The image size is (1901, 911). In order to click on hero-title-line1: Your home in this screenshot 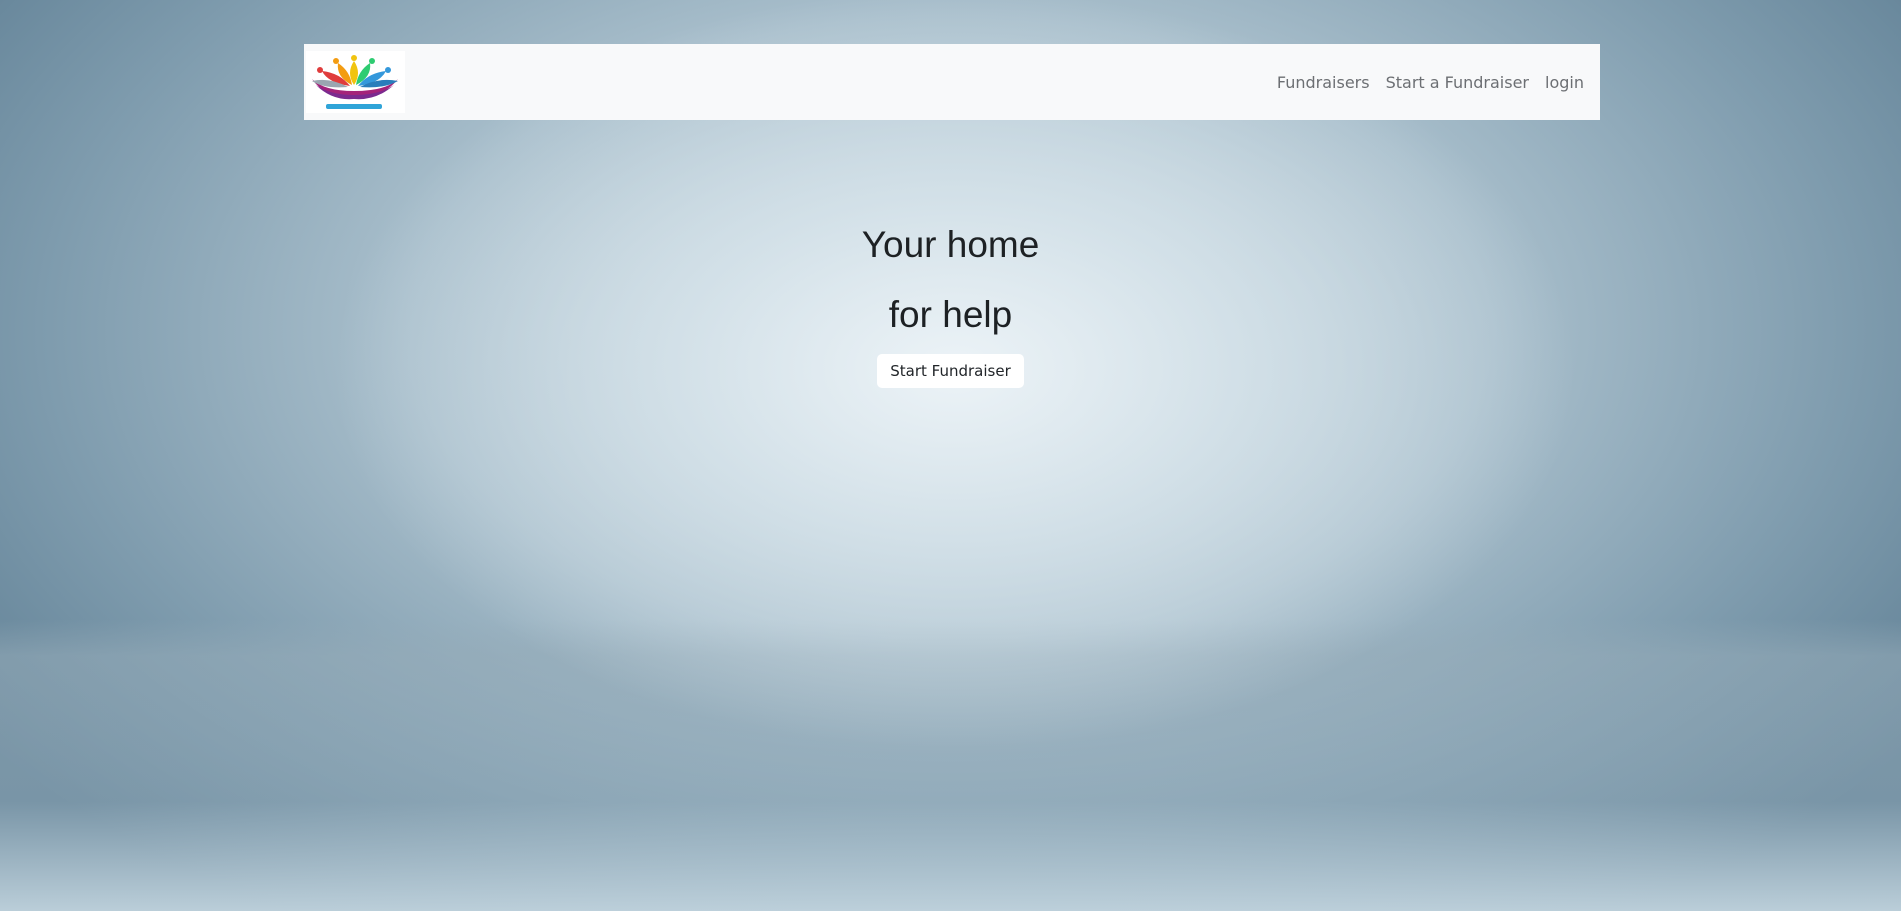, I will do `click(950, 244)`.